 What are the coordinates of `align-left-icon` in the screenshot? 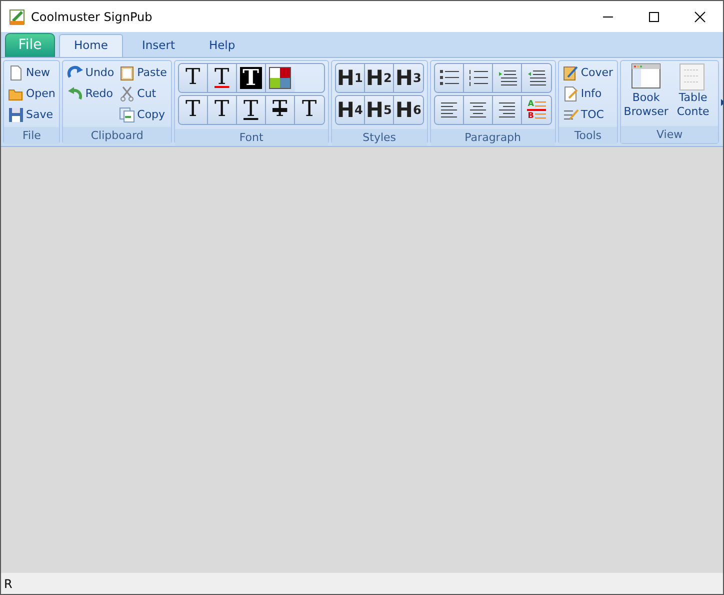 It's located at (448, 110).